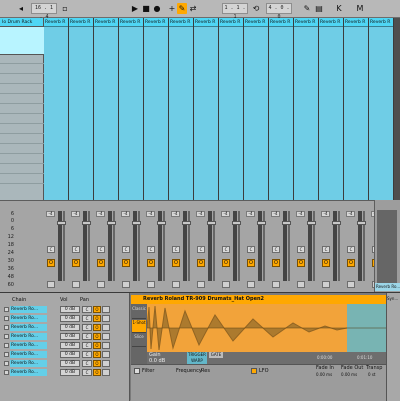 The height and width of the screenshot is (401, 400). I want to click on stop-button: ■, so click(146, 8).